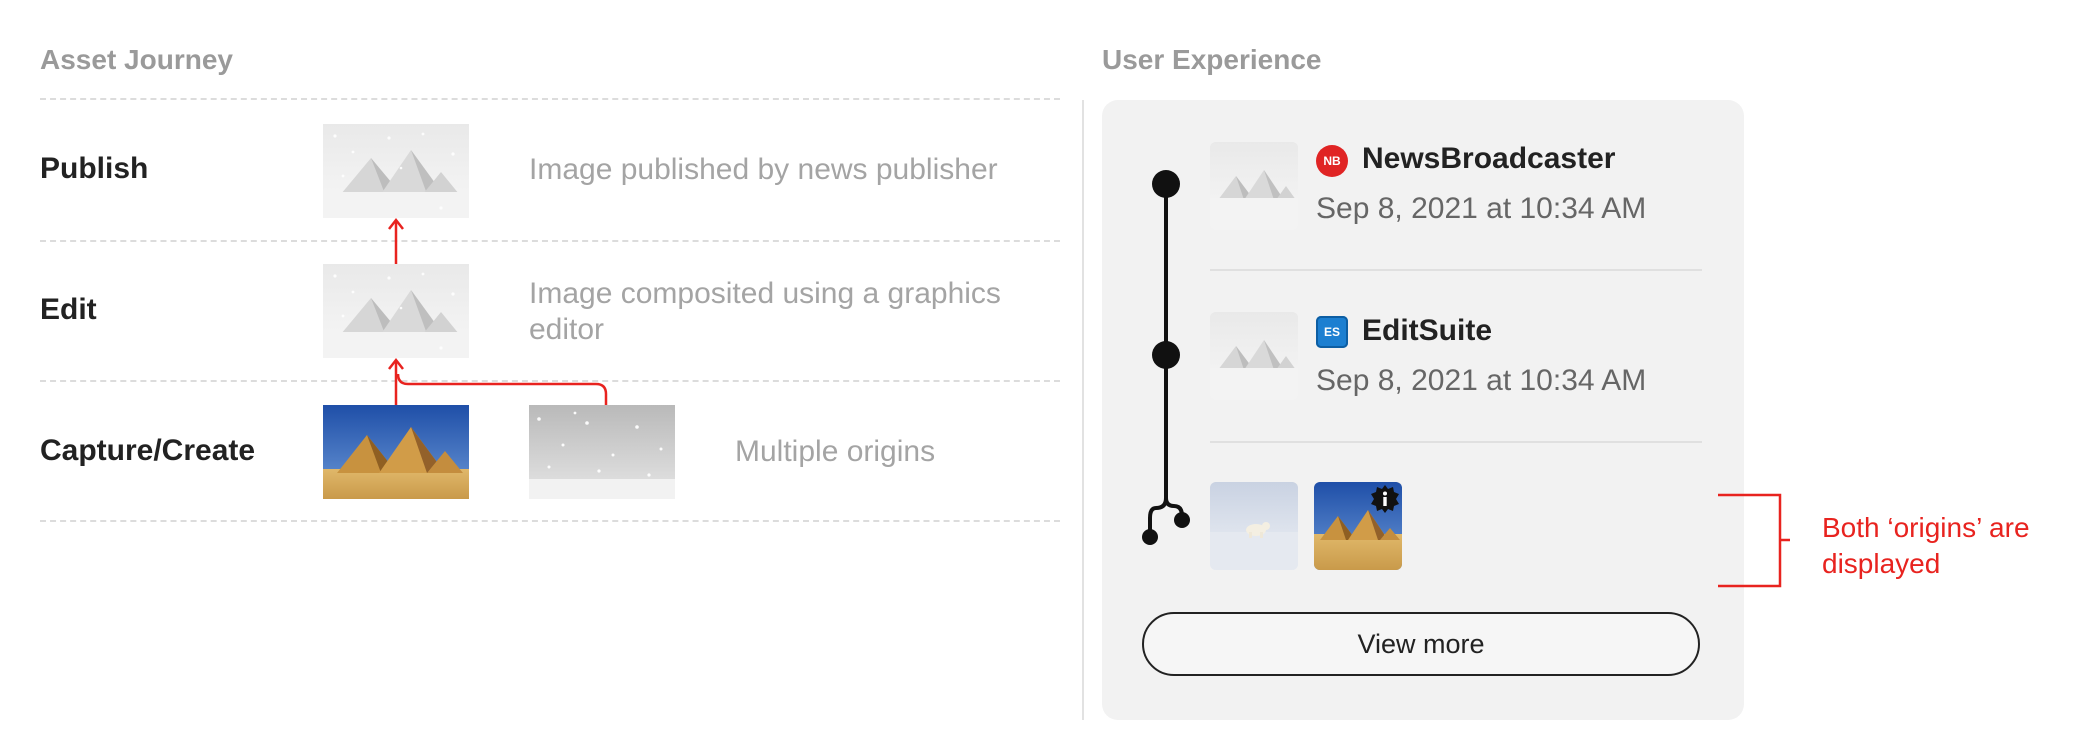 The height and width of the screenshot is (756, 2080). I want to click on editsuite-logo-icon: ES, so click(1332, 332).